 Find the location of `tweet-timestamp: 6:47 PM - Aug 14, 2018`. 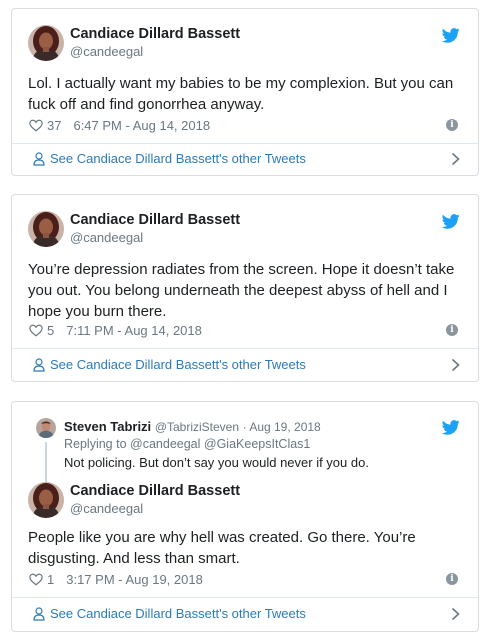

tweet-timestamp: 6:47 PM - Aug 14, 2018 is located at coordinates (141, 125).